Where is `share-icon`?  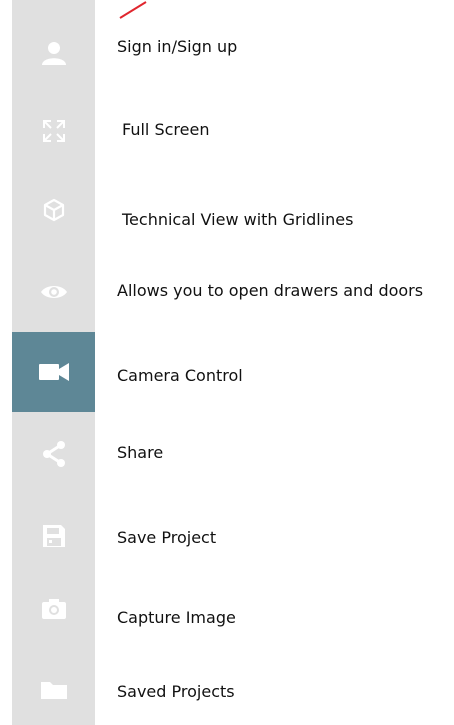
share-icon is located at coordinates (53, 454).